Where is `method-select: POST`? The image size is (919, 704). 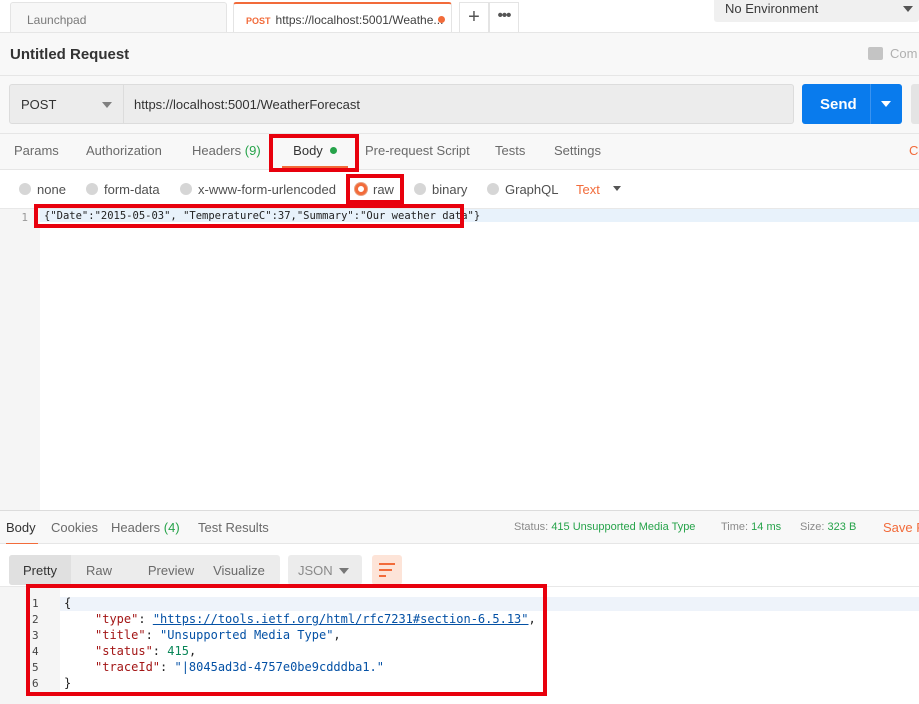
method-select: POST is located at coordinates (66, 104).